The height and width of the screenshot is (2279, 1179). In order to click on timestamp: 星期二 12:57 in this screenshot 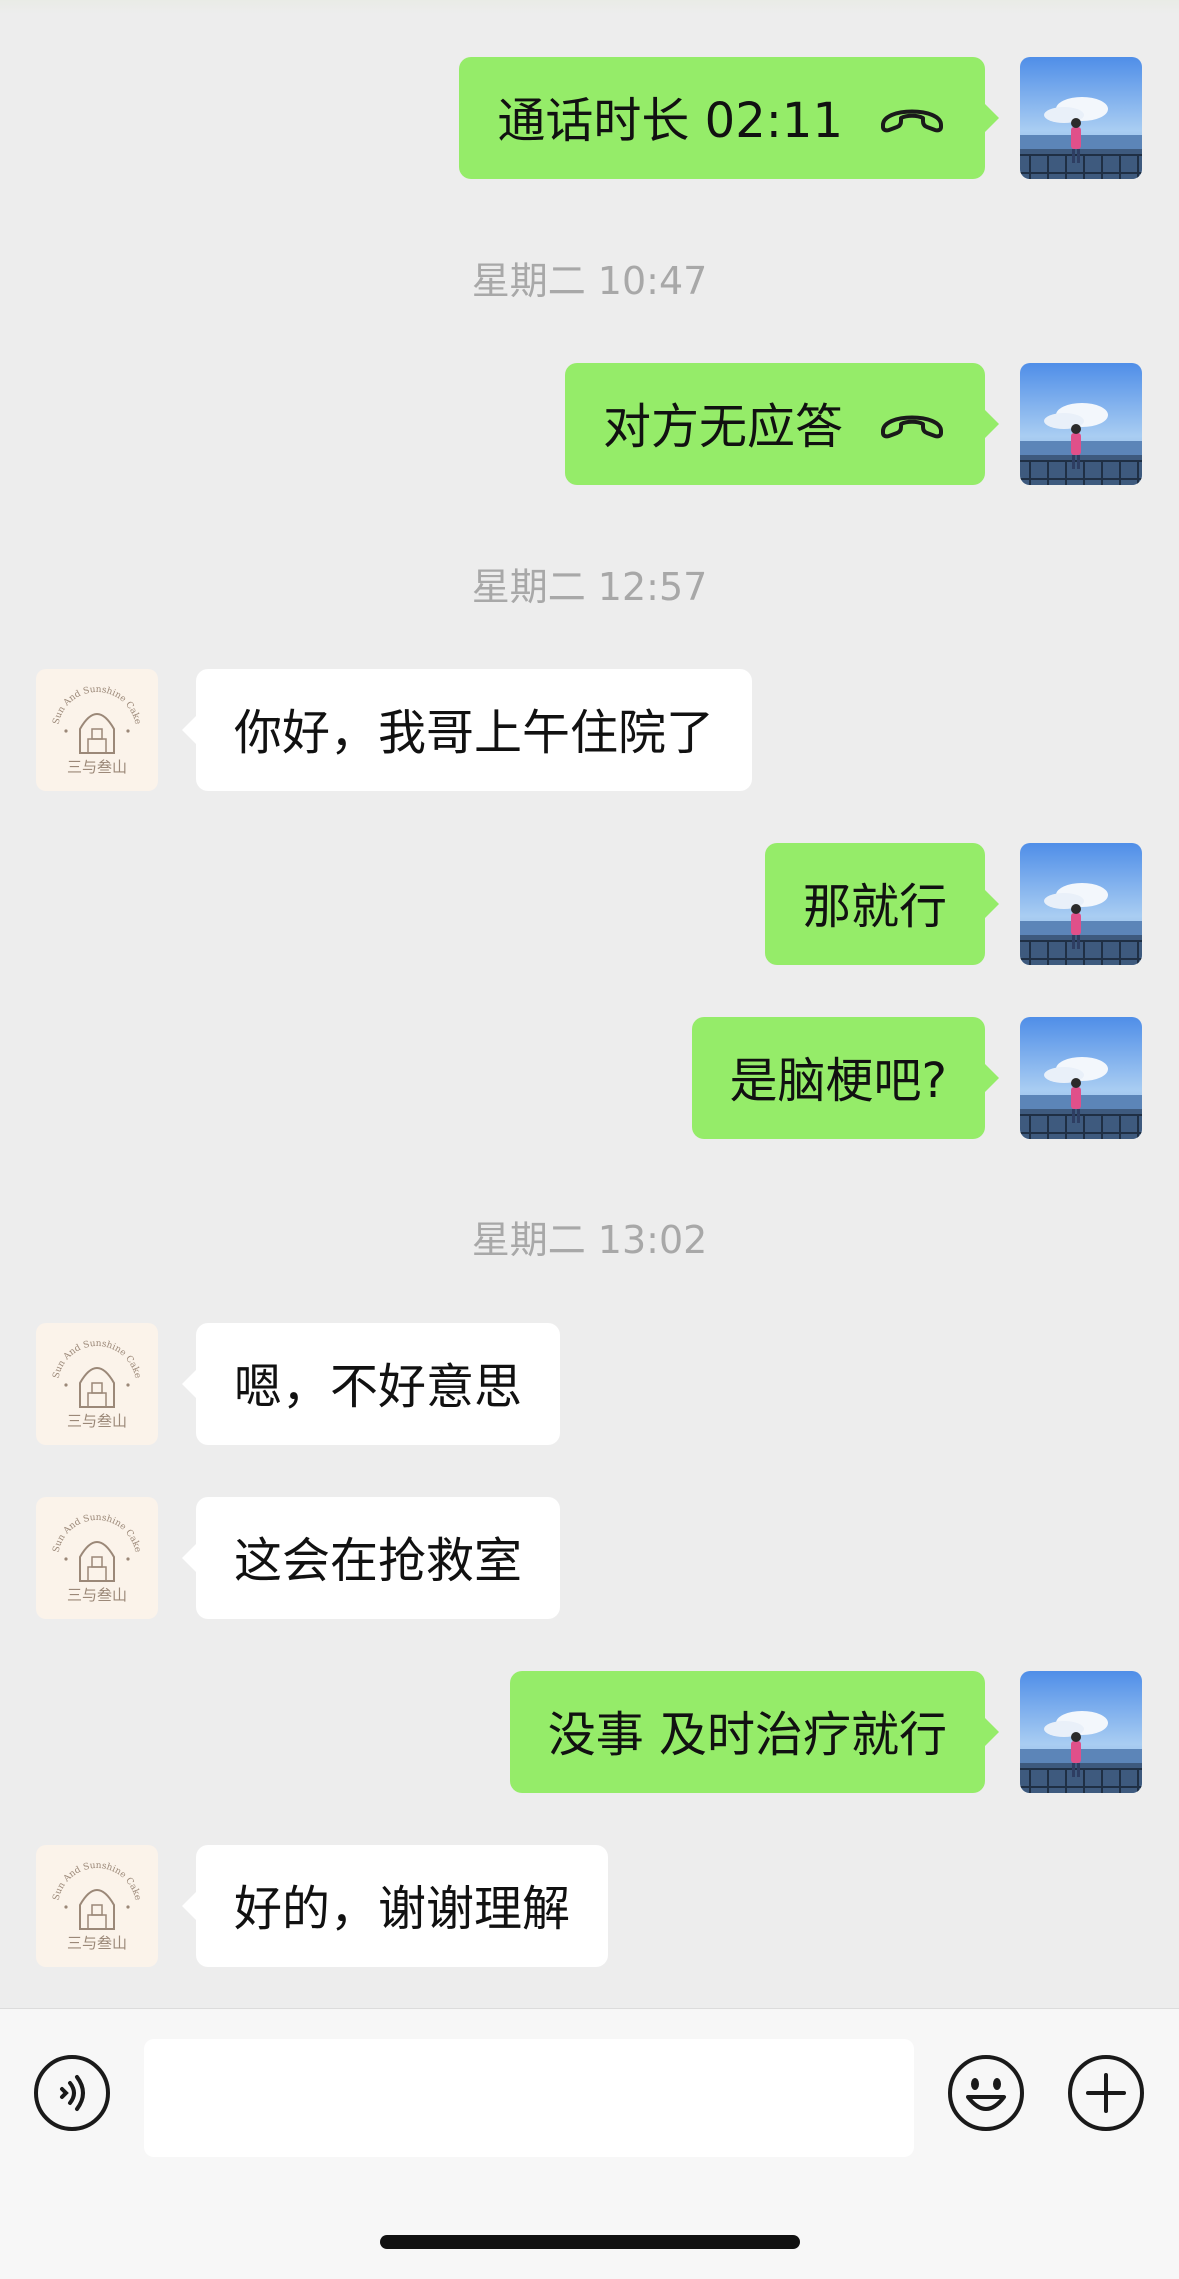, I will do `click(589, 587)`.